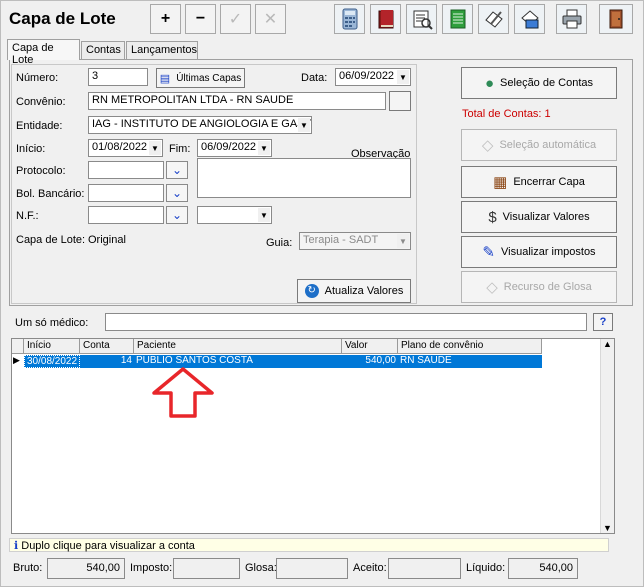  Describe the element at coordinates (616, 19) in the screenshot. I see `exit-door-icon` at that location.